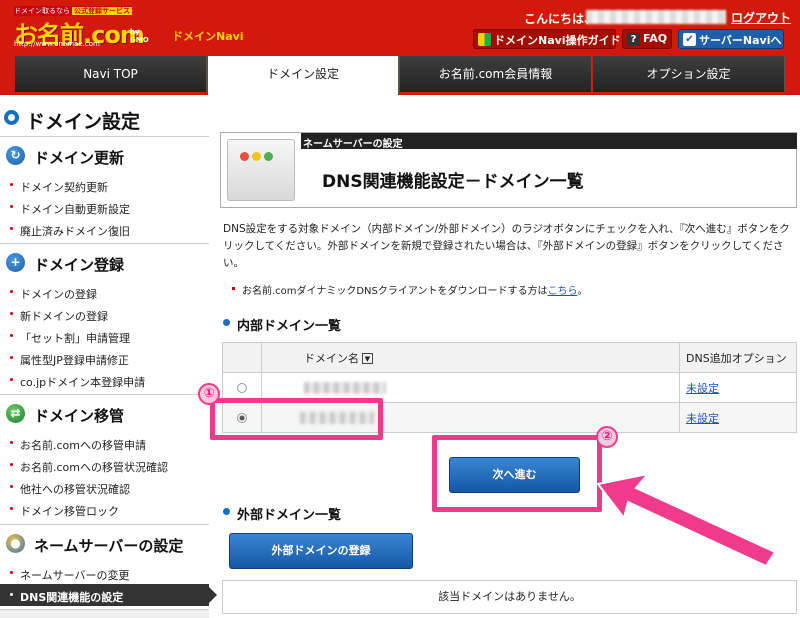 This screenshot has width=800, height=618. What do you see at coordinates (208, 36) in the screenshot?
I see `navi-name: ドメインNavi` at bounding box center [208, 36].